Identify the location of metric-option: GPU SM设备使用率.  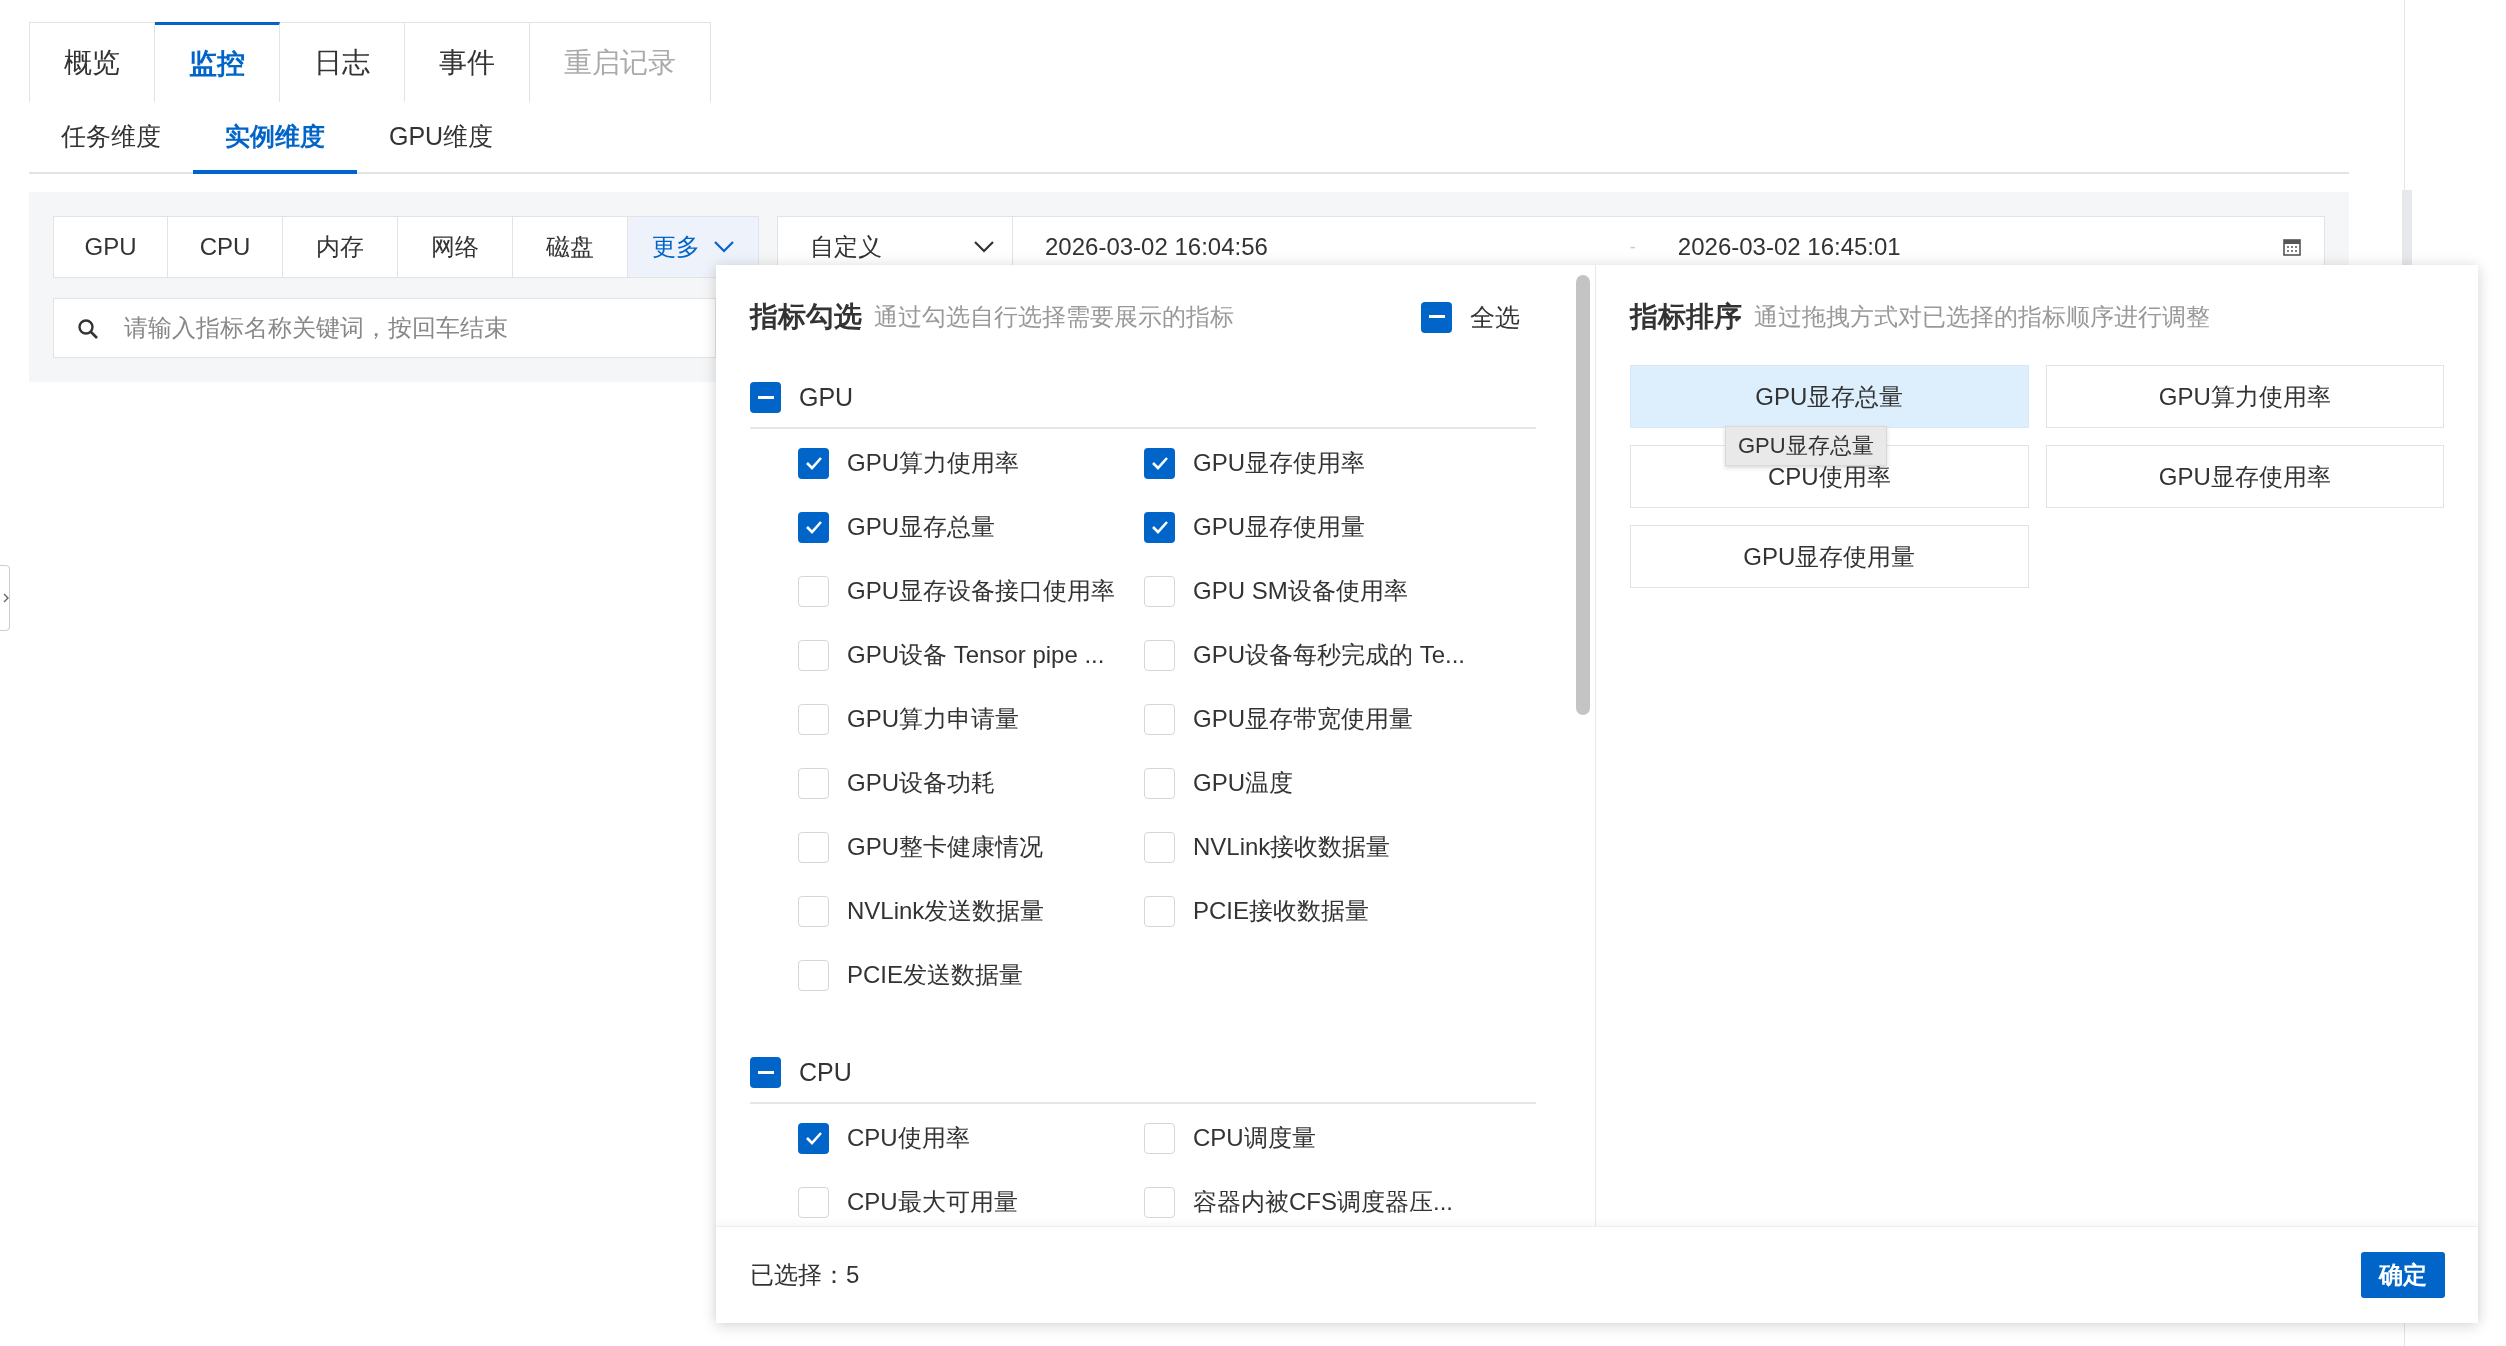
(1300, 591).